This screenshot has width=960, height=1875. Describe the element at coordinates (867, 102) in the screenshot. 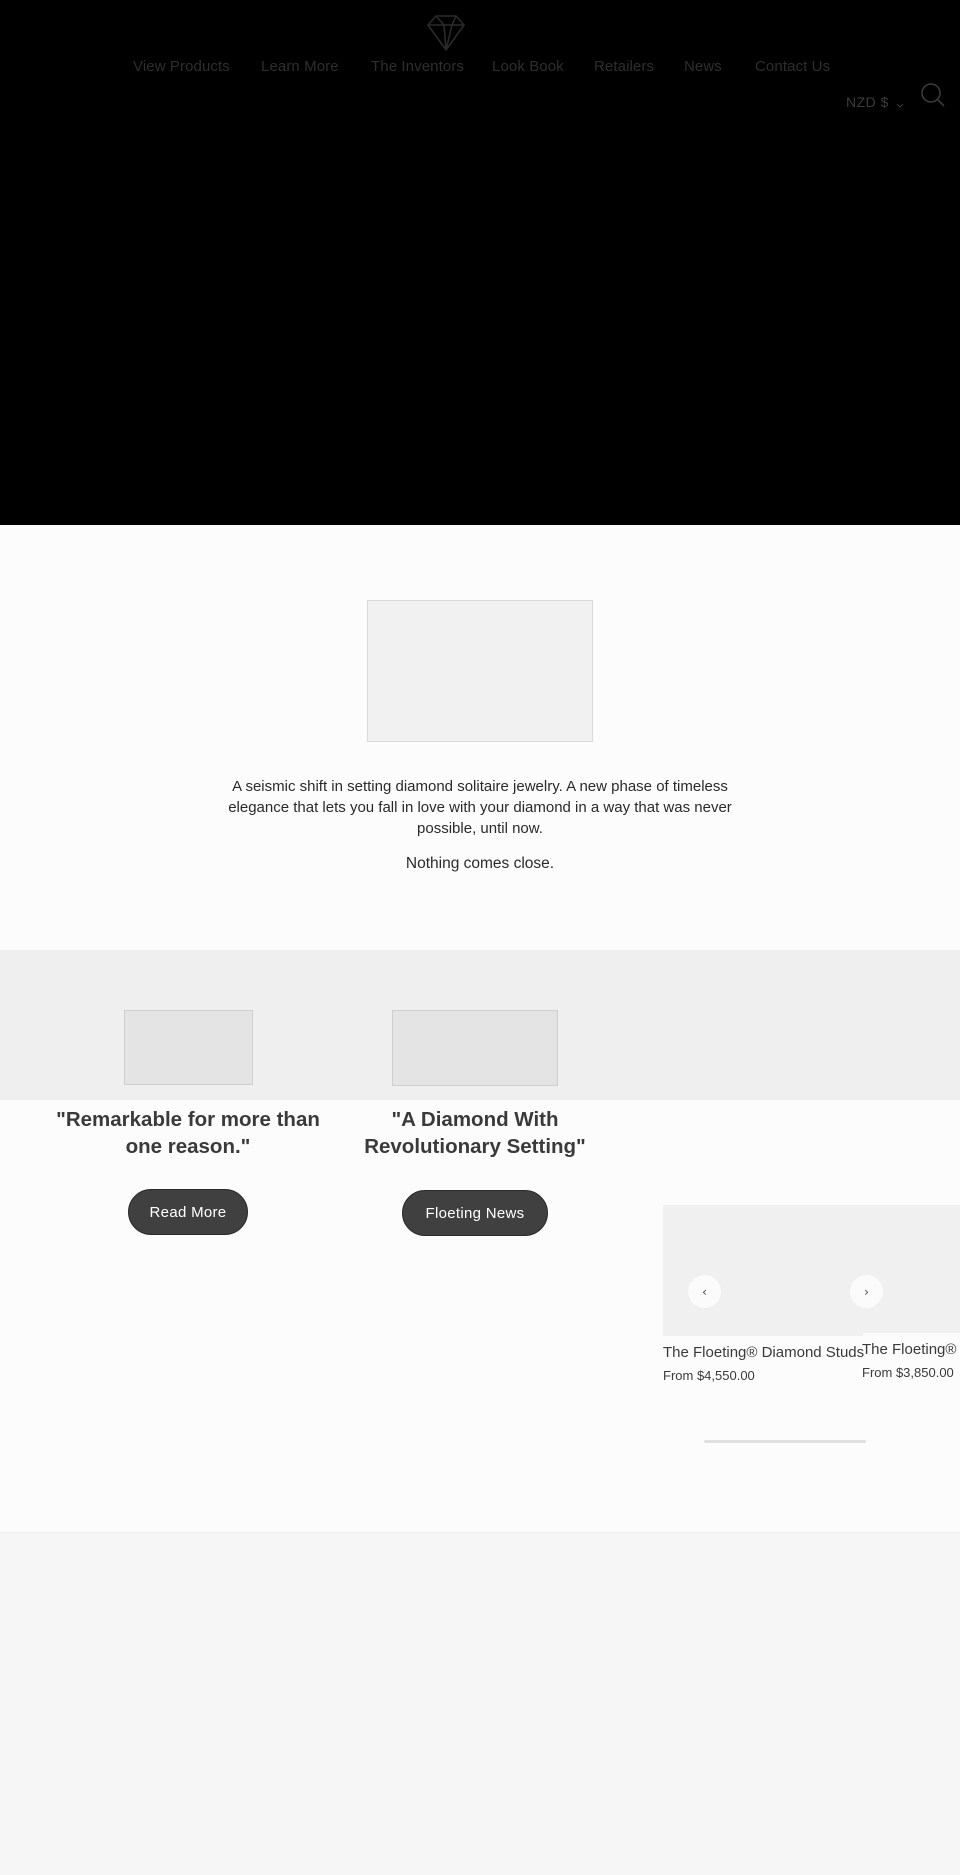

I see `currency-selector: NZD $` at that location.